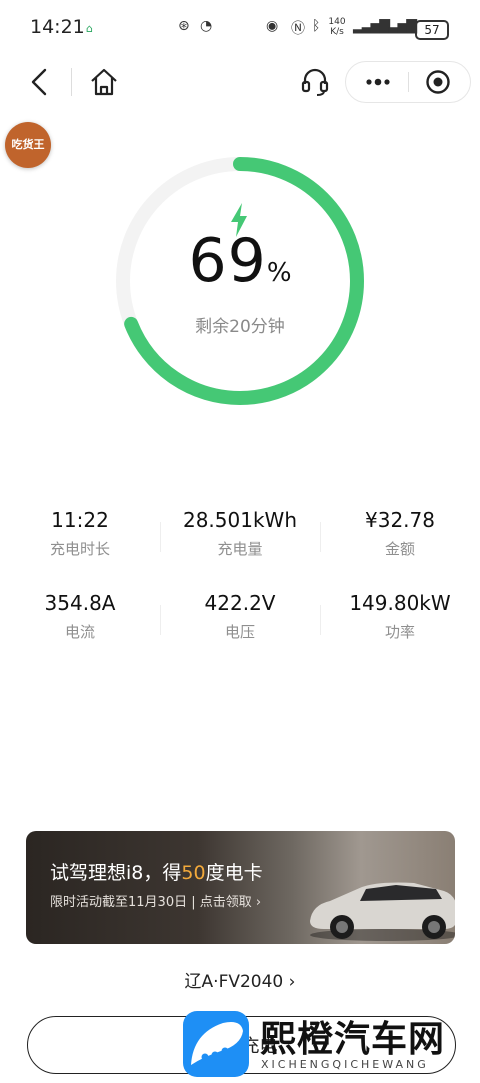 Image resolution: width=480 pixels, height=1083 pixels. Describe the element at coordinates (156, 902) in the screenshot. I see `banner-subtitle: 限时活动截至11月30日 | 点击领取 ›` at that location.